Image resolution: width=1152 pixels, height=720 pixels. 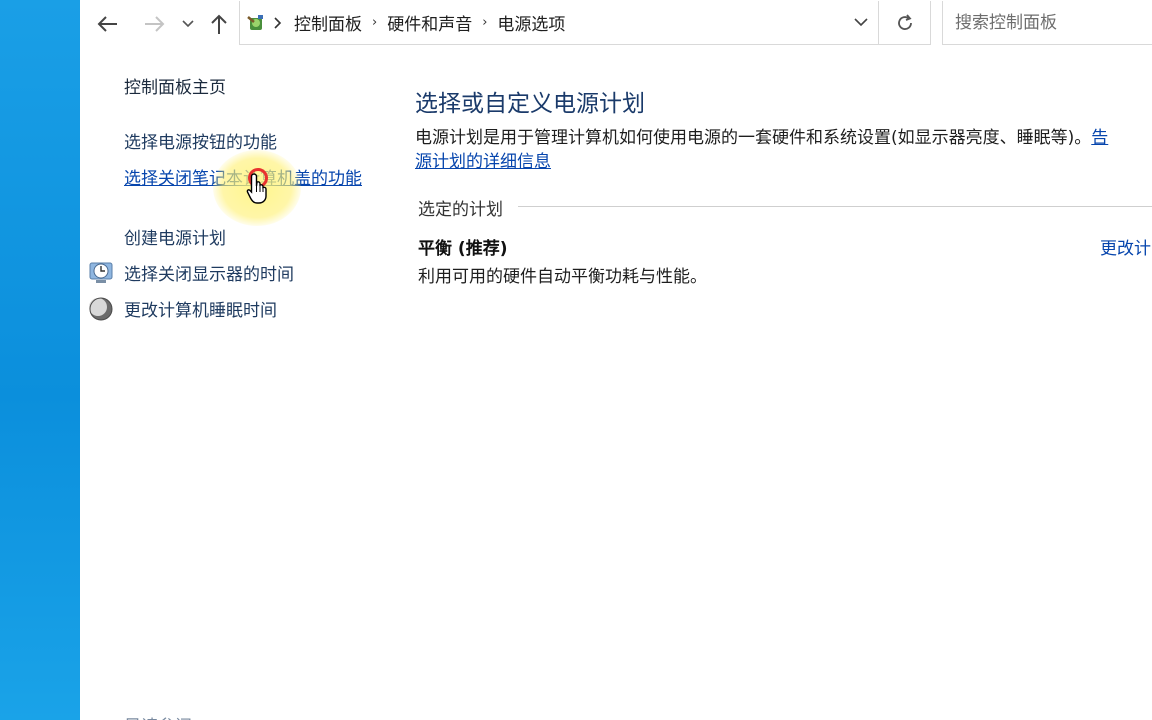 I want to click on change-plan-settings-link: 更改计, so click(x=1125, y=246).